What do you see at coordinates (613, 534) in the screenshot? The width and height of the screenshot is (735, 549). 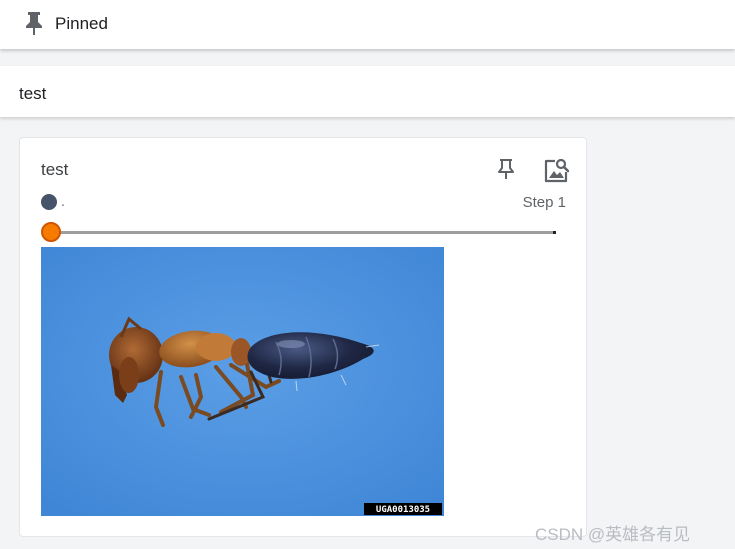 I see `footer-watermark: CSDN @英雄各有见` at bounding box center [613, 534].